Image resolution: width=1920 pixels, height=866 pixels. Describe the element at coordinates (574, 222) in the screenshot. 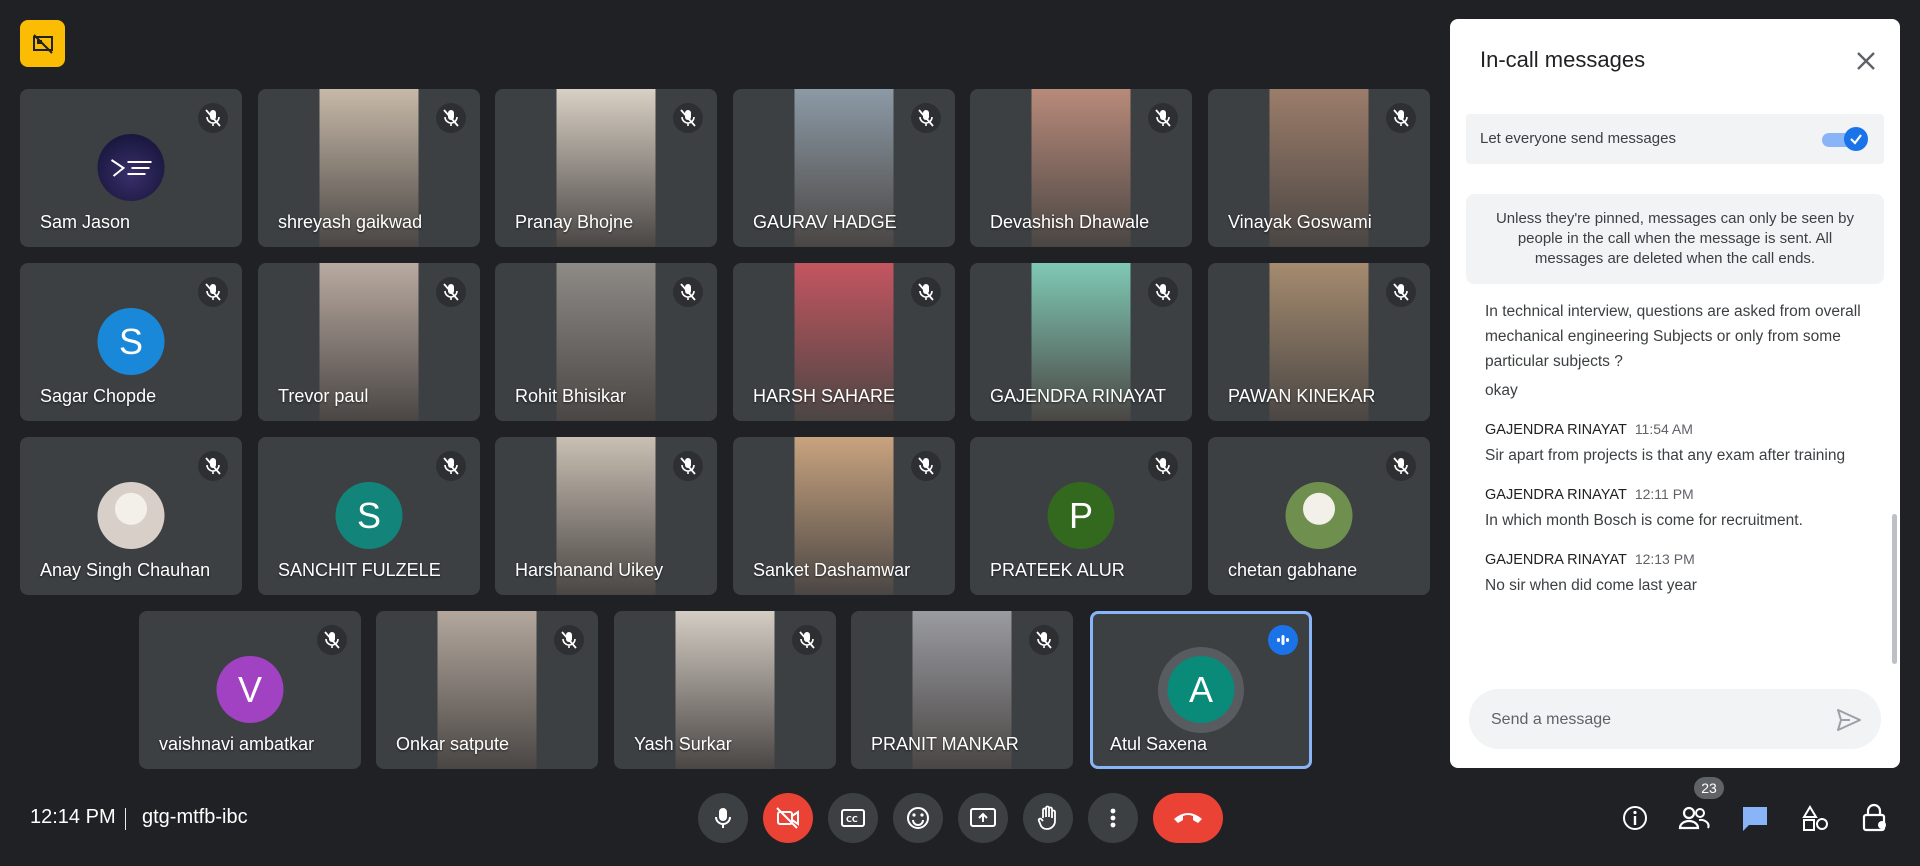

I see `participant-name: Pranay Bhojne` at that location.